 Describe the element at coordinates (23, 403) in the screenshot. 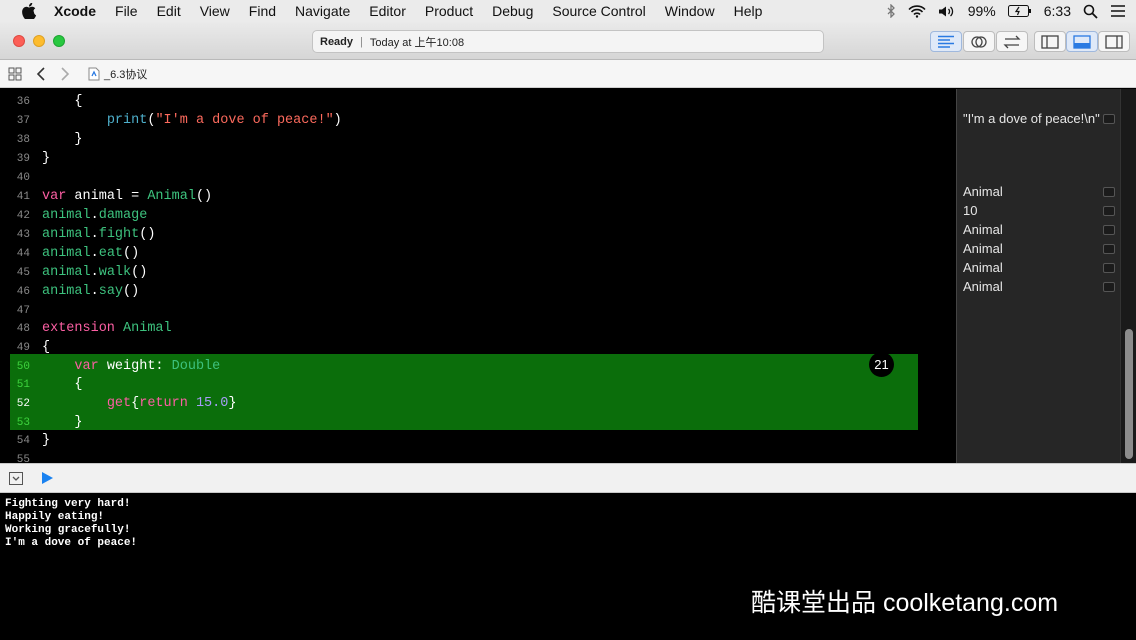

I see `line-number: 52` at that location.